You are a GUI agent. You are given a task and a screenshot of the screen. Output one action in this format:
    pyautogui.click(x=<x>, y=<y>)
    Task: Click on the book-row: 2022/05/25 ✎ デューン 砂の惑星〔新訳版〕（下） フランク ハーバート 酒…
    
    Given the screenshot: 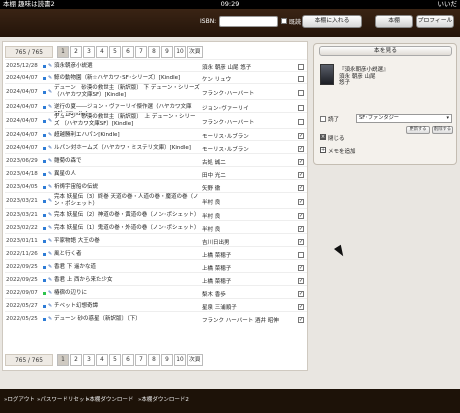 What is the action you would take?
    pyautogui.click(x=156, y=317)
    